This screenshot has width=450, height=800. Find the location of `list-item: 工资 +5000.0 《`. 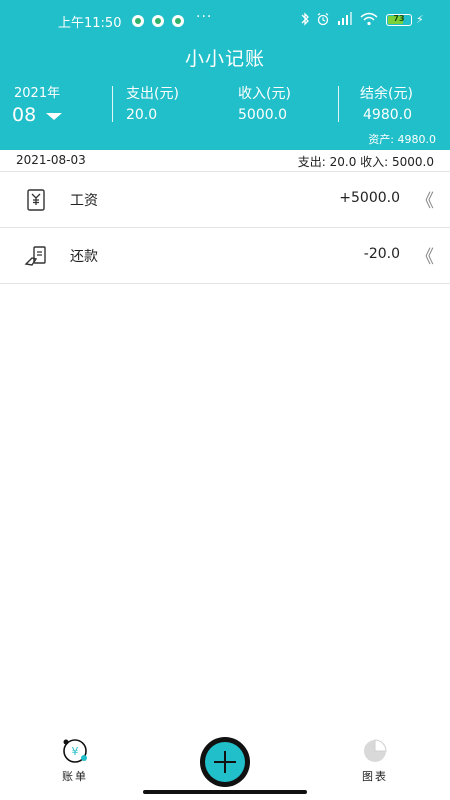

list-item: 工资 +5000.0 《 is located at coordinates (225, 200).